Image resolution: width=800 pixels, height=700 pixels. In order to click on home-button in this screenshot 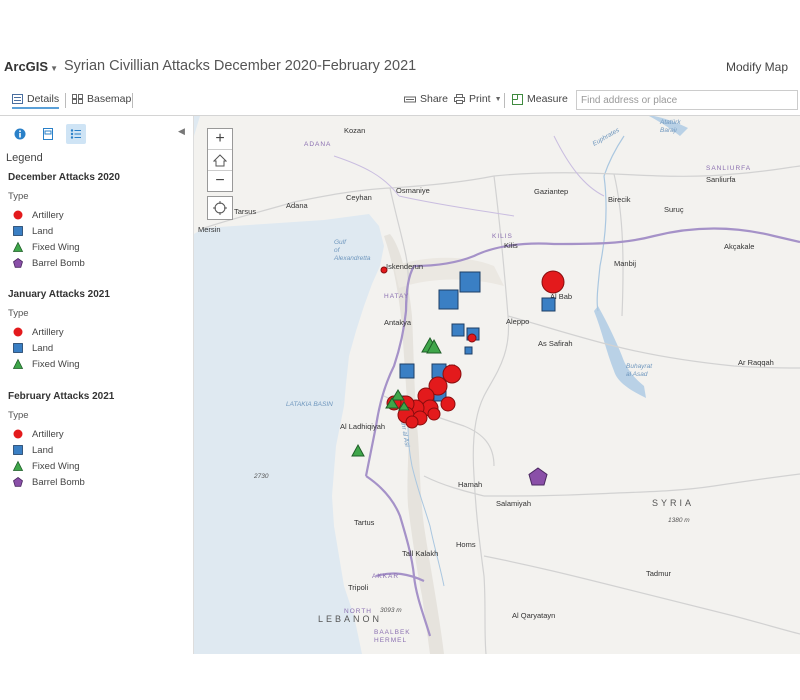, I will do `click(220, 160)`.